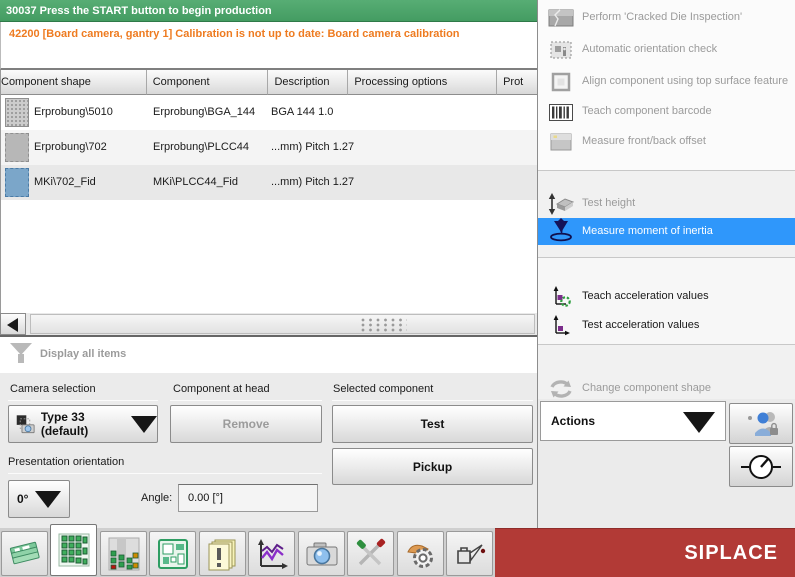 The height and width of the screenshot is (577, 795). I want to click on column-header-component-shape: Component shape, so click(74, 82).